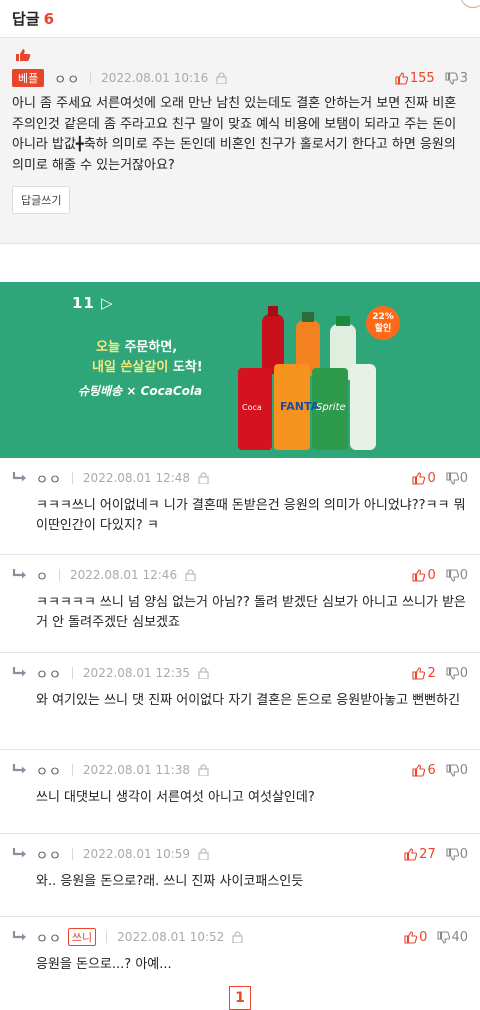 The height and width of the screenshot is (1010, 480). I want to click on ad-line-1: 오늘 주문하면,, so click(137, 347).